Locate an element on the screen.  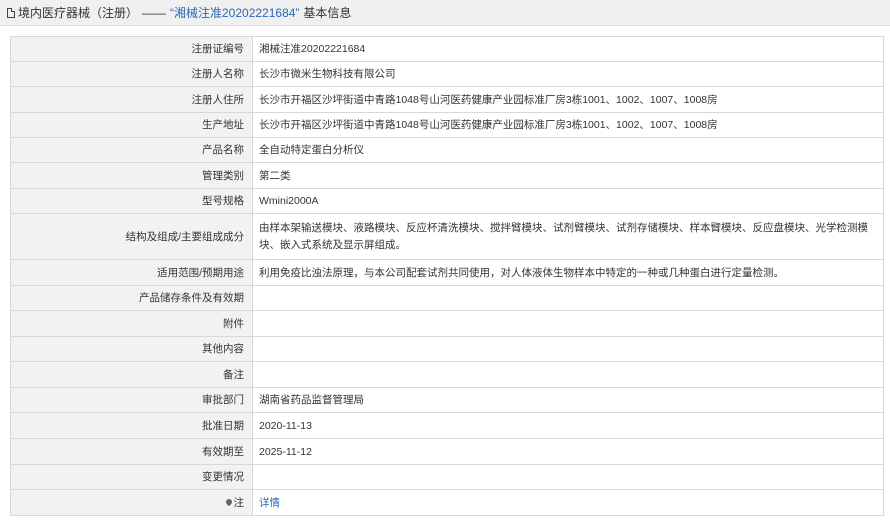
row-label: 注册人名称 is located at coordinates (131, 74).